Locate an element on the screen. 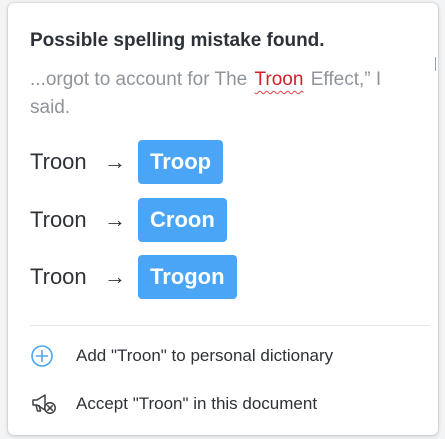  scroll-edge-marker is located at coordinates (435, 64).